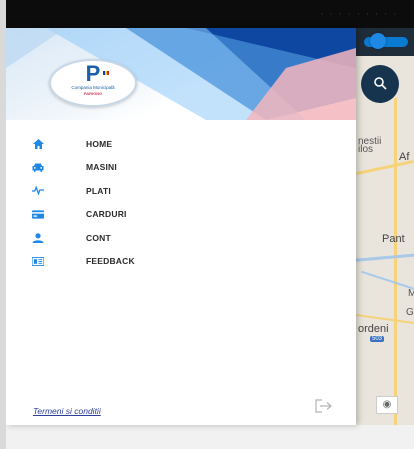 Image resolution: width=414 pixels, height=449 pixels. Describe the element at coordinates (181, 238) in the screenshot. I see `menu-item-cont: CONT` at that location.